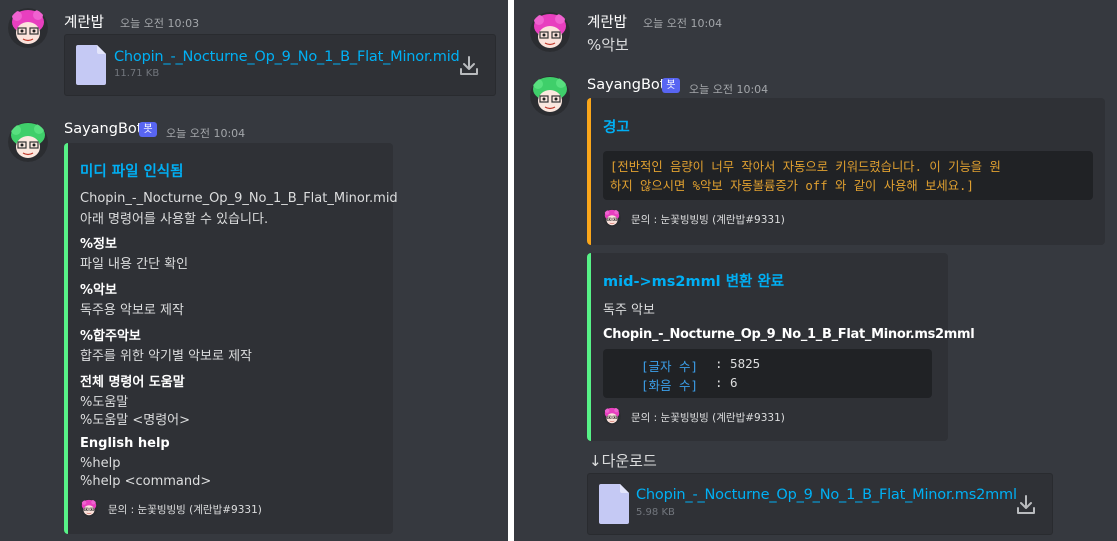 The height and width of the screenshot is (541, 1117). What do you see at coordinates (125, 443) in the screenshot?
I see `field-name: English help` at bounding box center [125, 443].